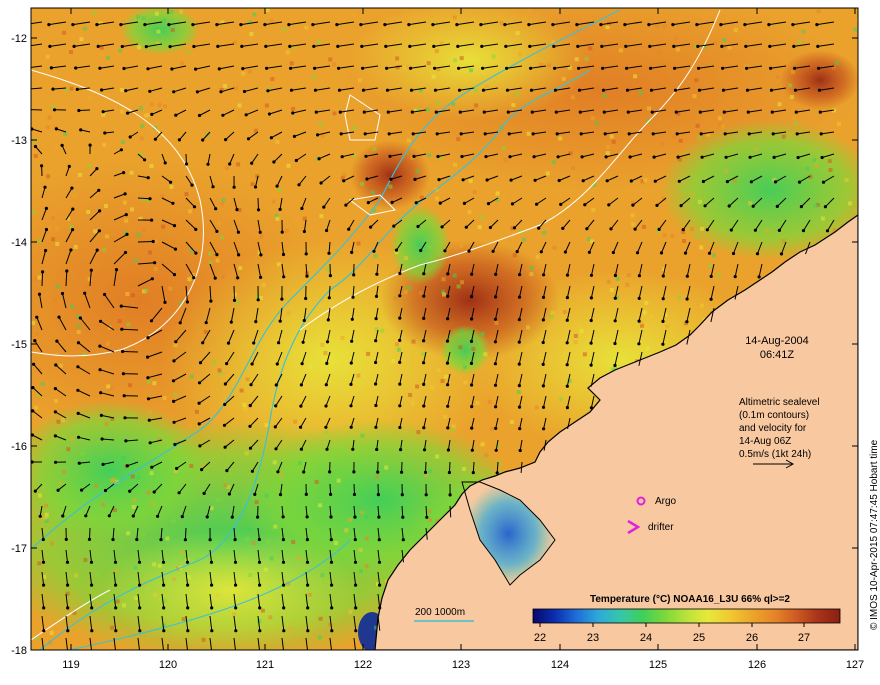 The width and height of the screenshot is (880, 685). What do you see at coordinates (752, 638) in the screenshot?
I see `colorbar-tick-label: 26` at bounding box center [752, 638].